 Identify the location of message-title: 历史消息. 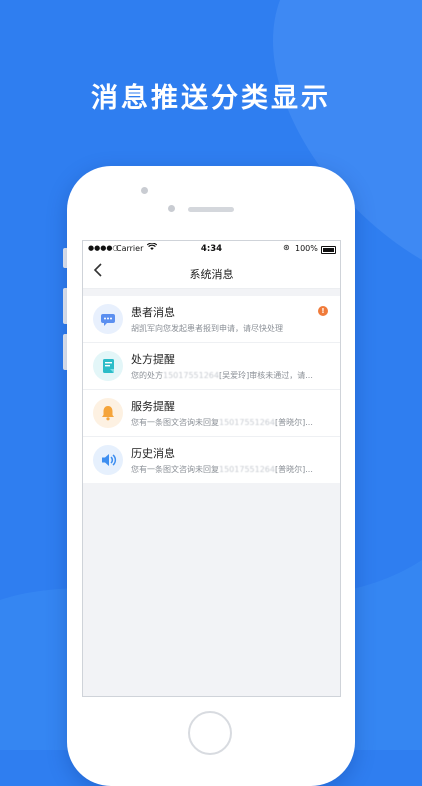
(153, 453).